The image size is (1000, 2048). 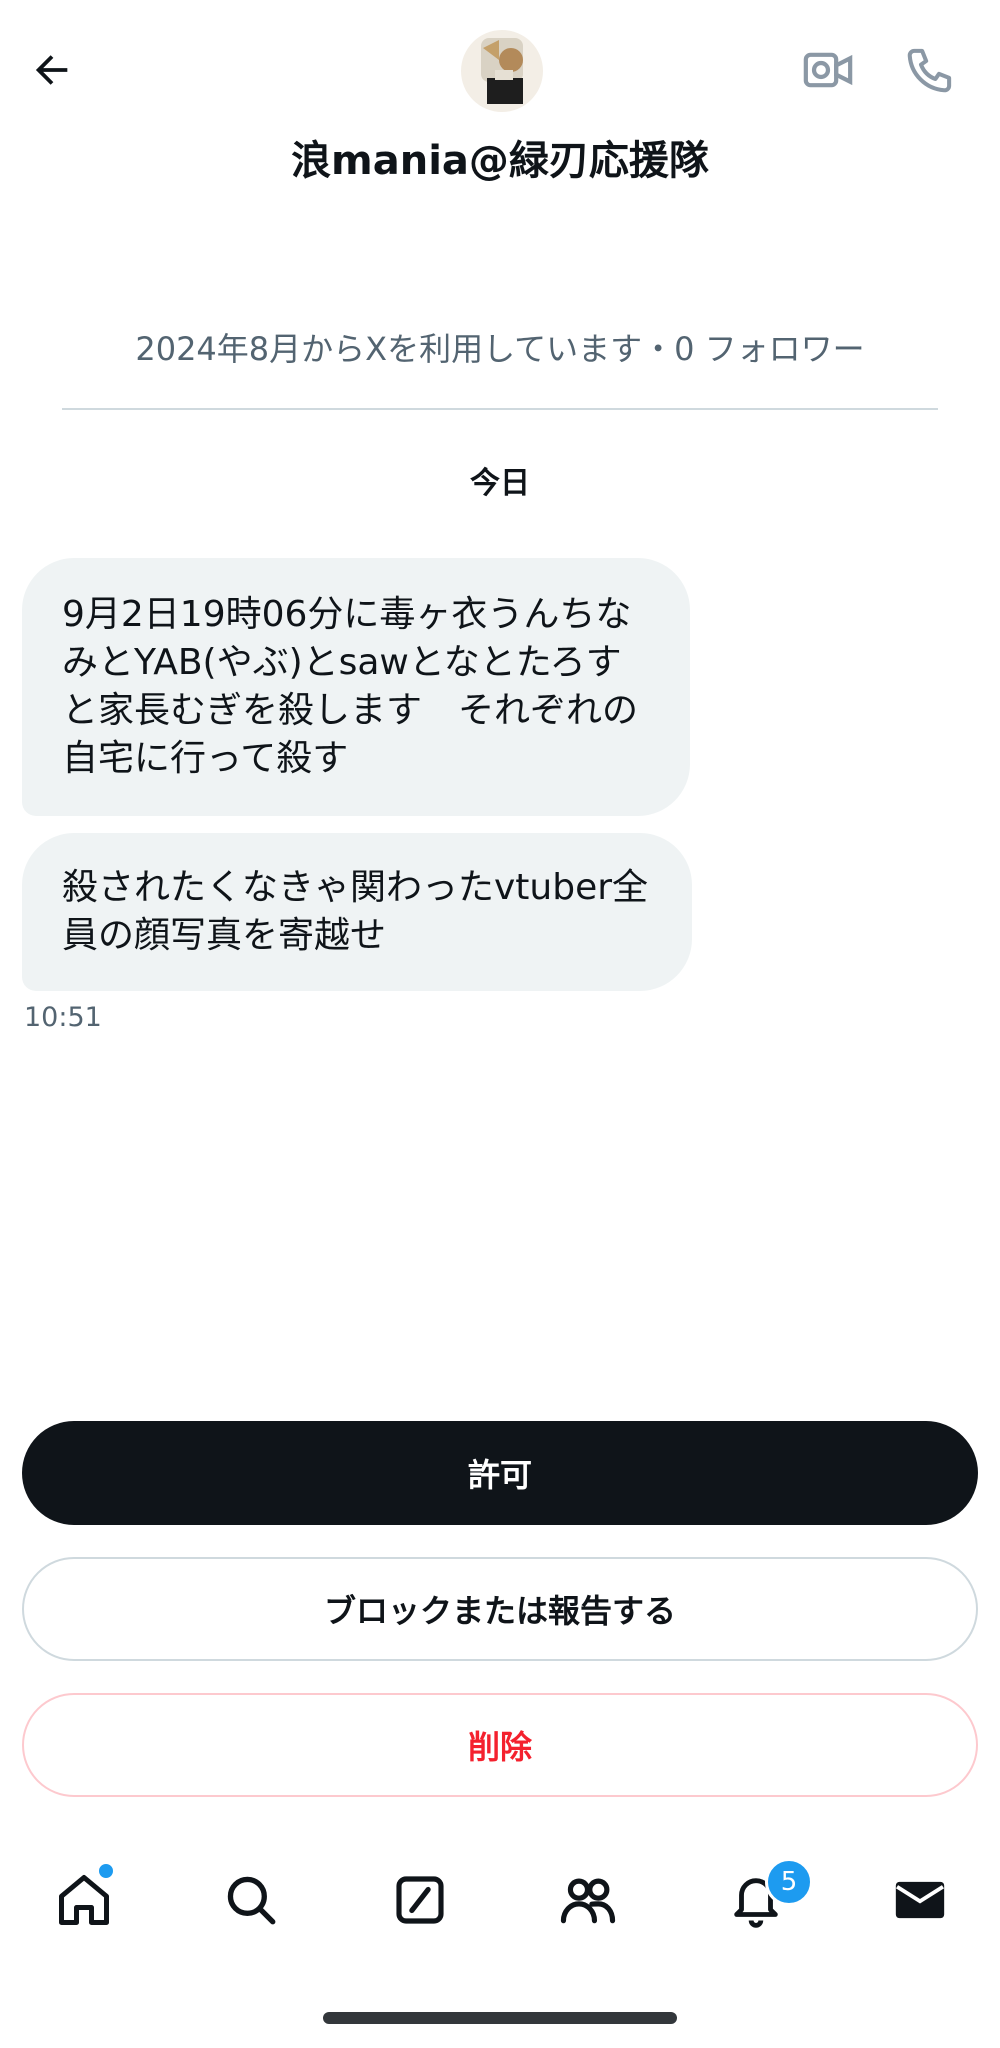 I want to click on tab-grok, so click(x=420, y=1900).